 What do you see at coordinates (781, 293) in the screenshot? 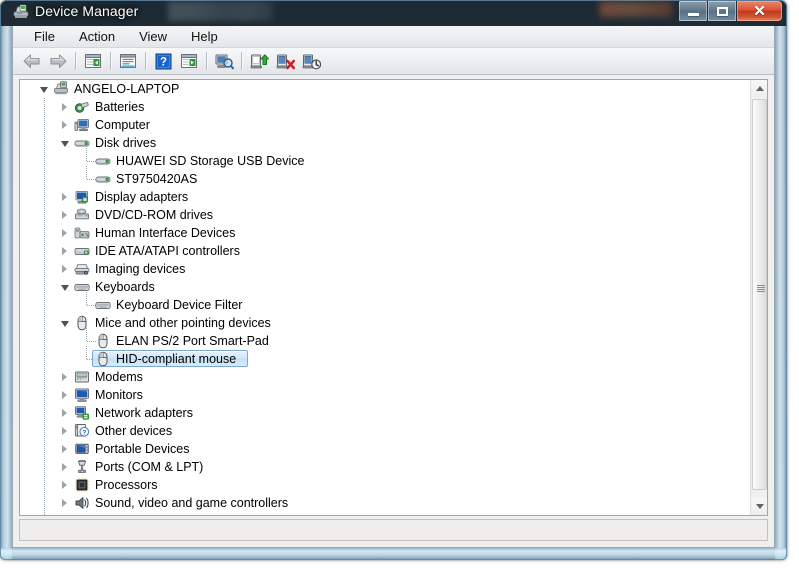
I see `window-border-right` at bounding box center [781, 293].